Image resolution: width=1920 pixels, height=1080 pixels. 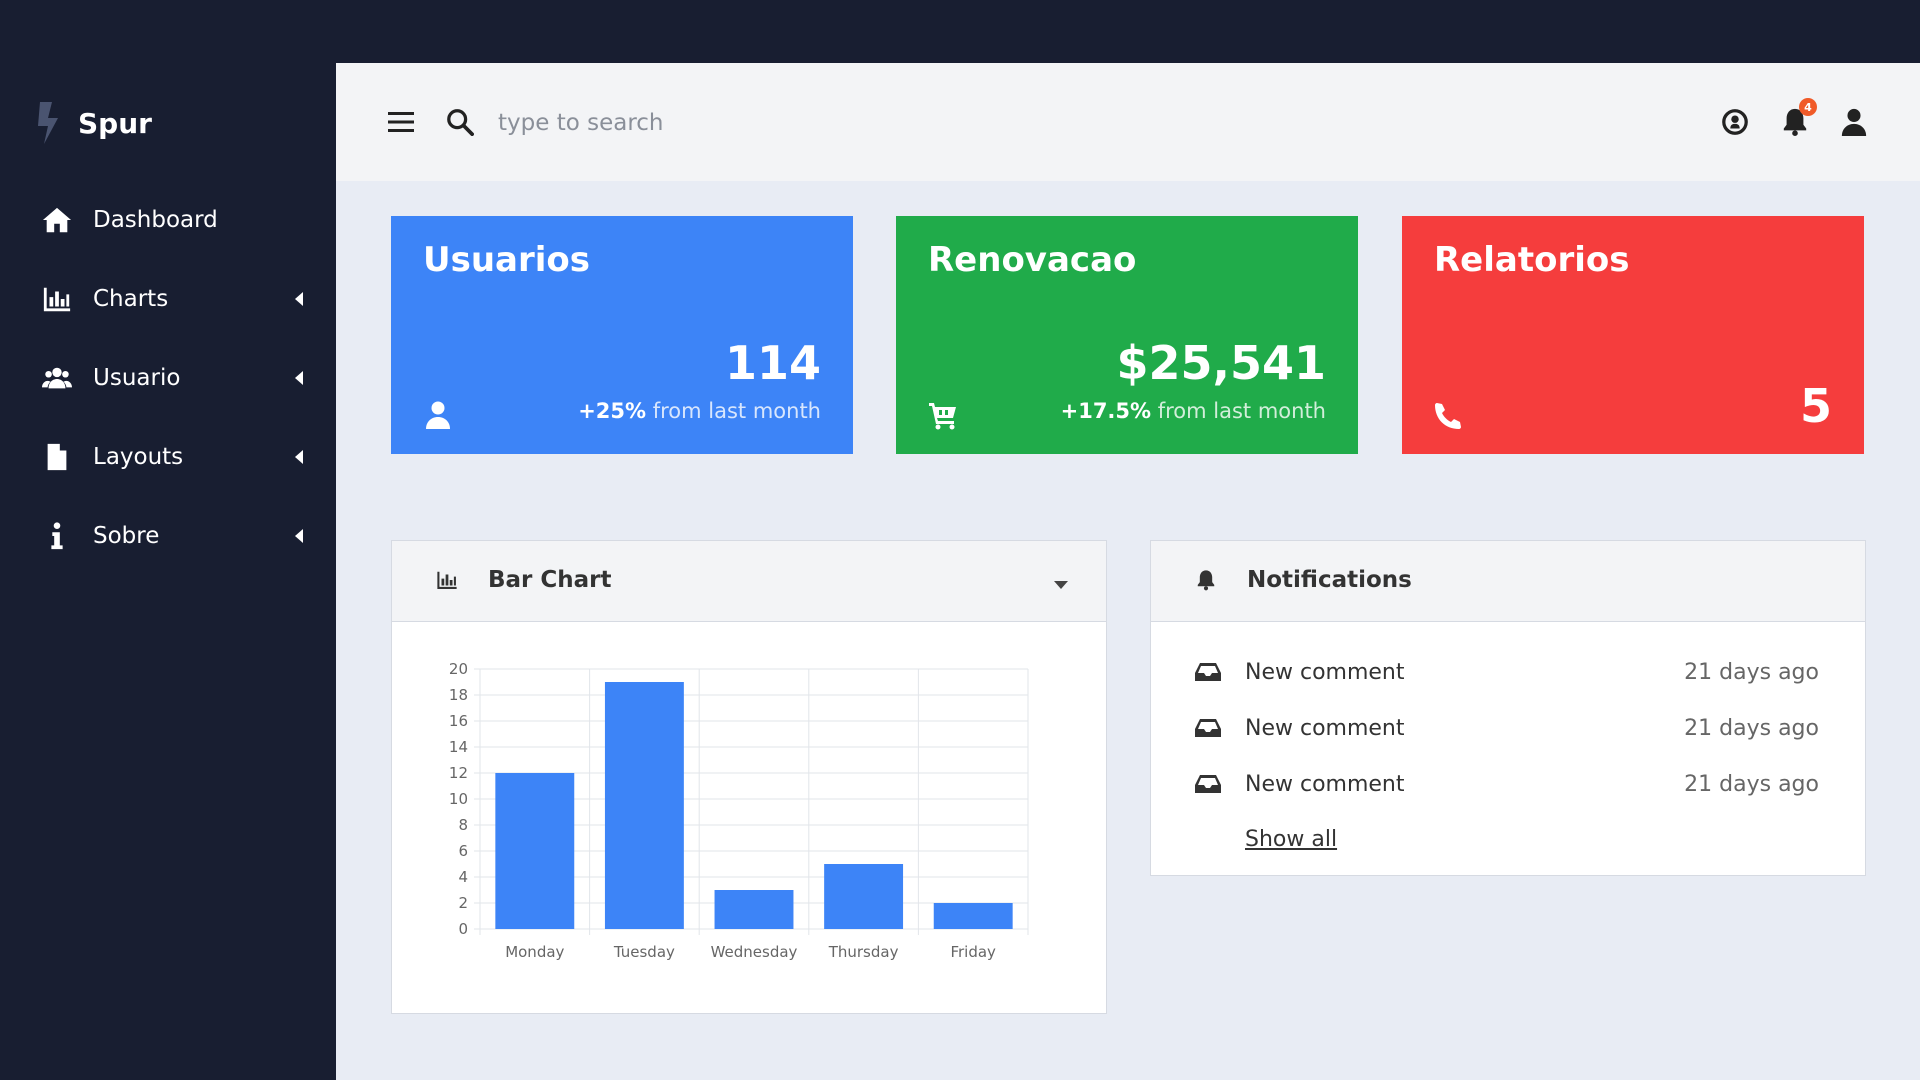 I want to click on panel-header: Bar Chart, so click(x=749, y=581).